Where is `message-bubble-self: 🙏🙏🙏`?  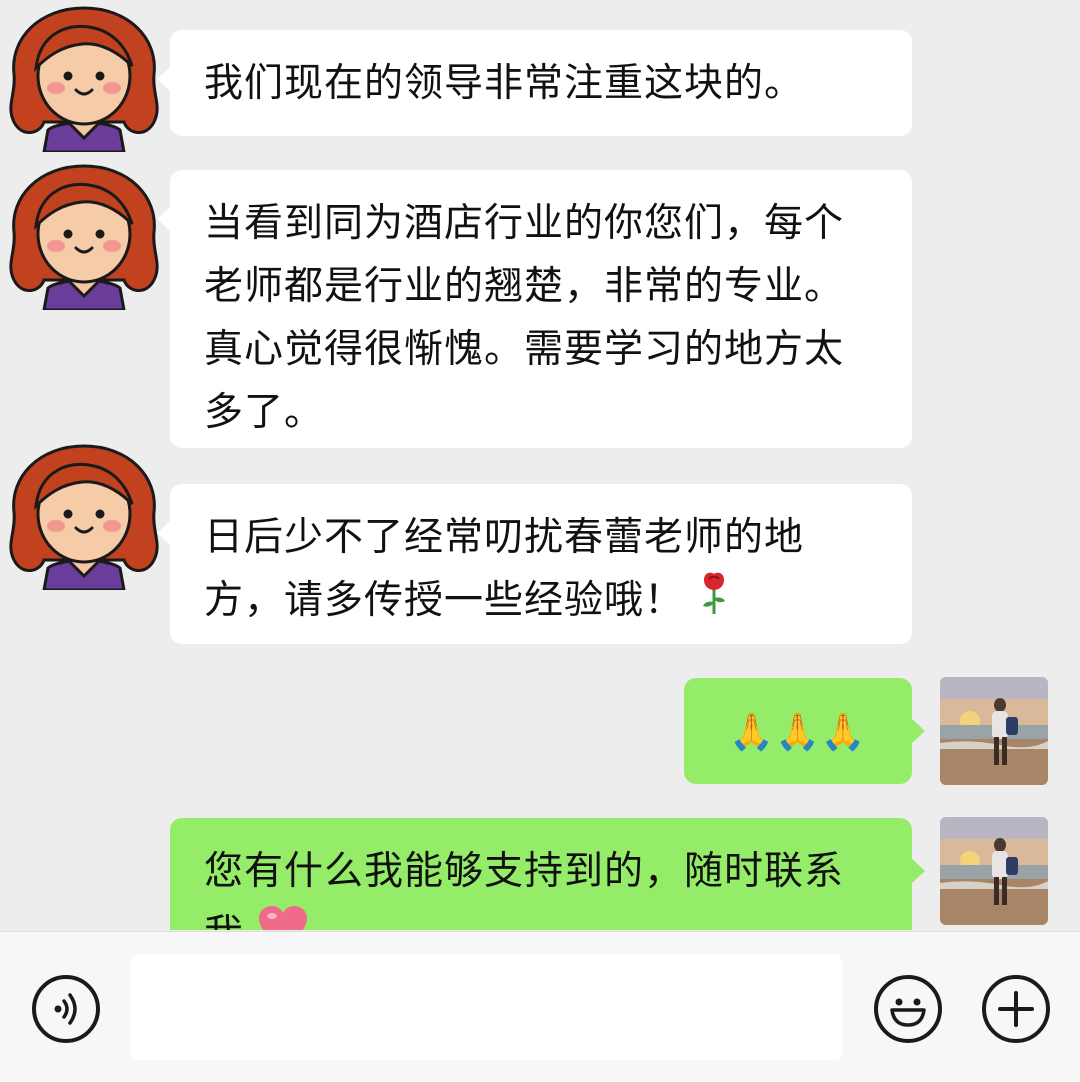
message-bubble-self: 🙏🙏🙏 is located at coordinates (804, 731).